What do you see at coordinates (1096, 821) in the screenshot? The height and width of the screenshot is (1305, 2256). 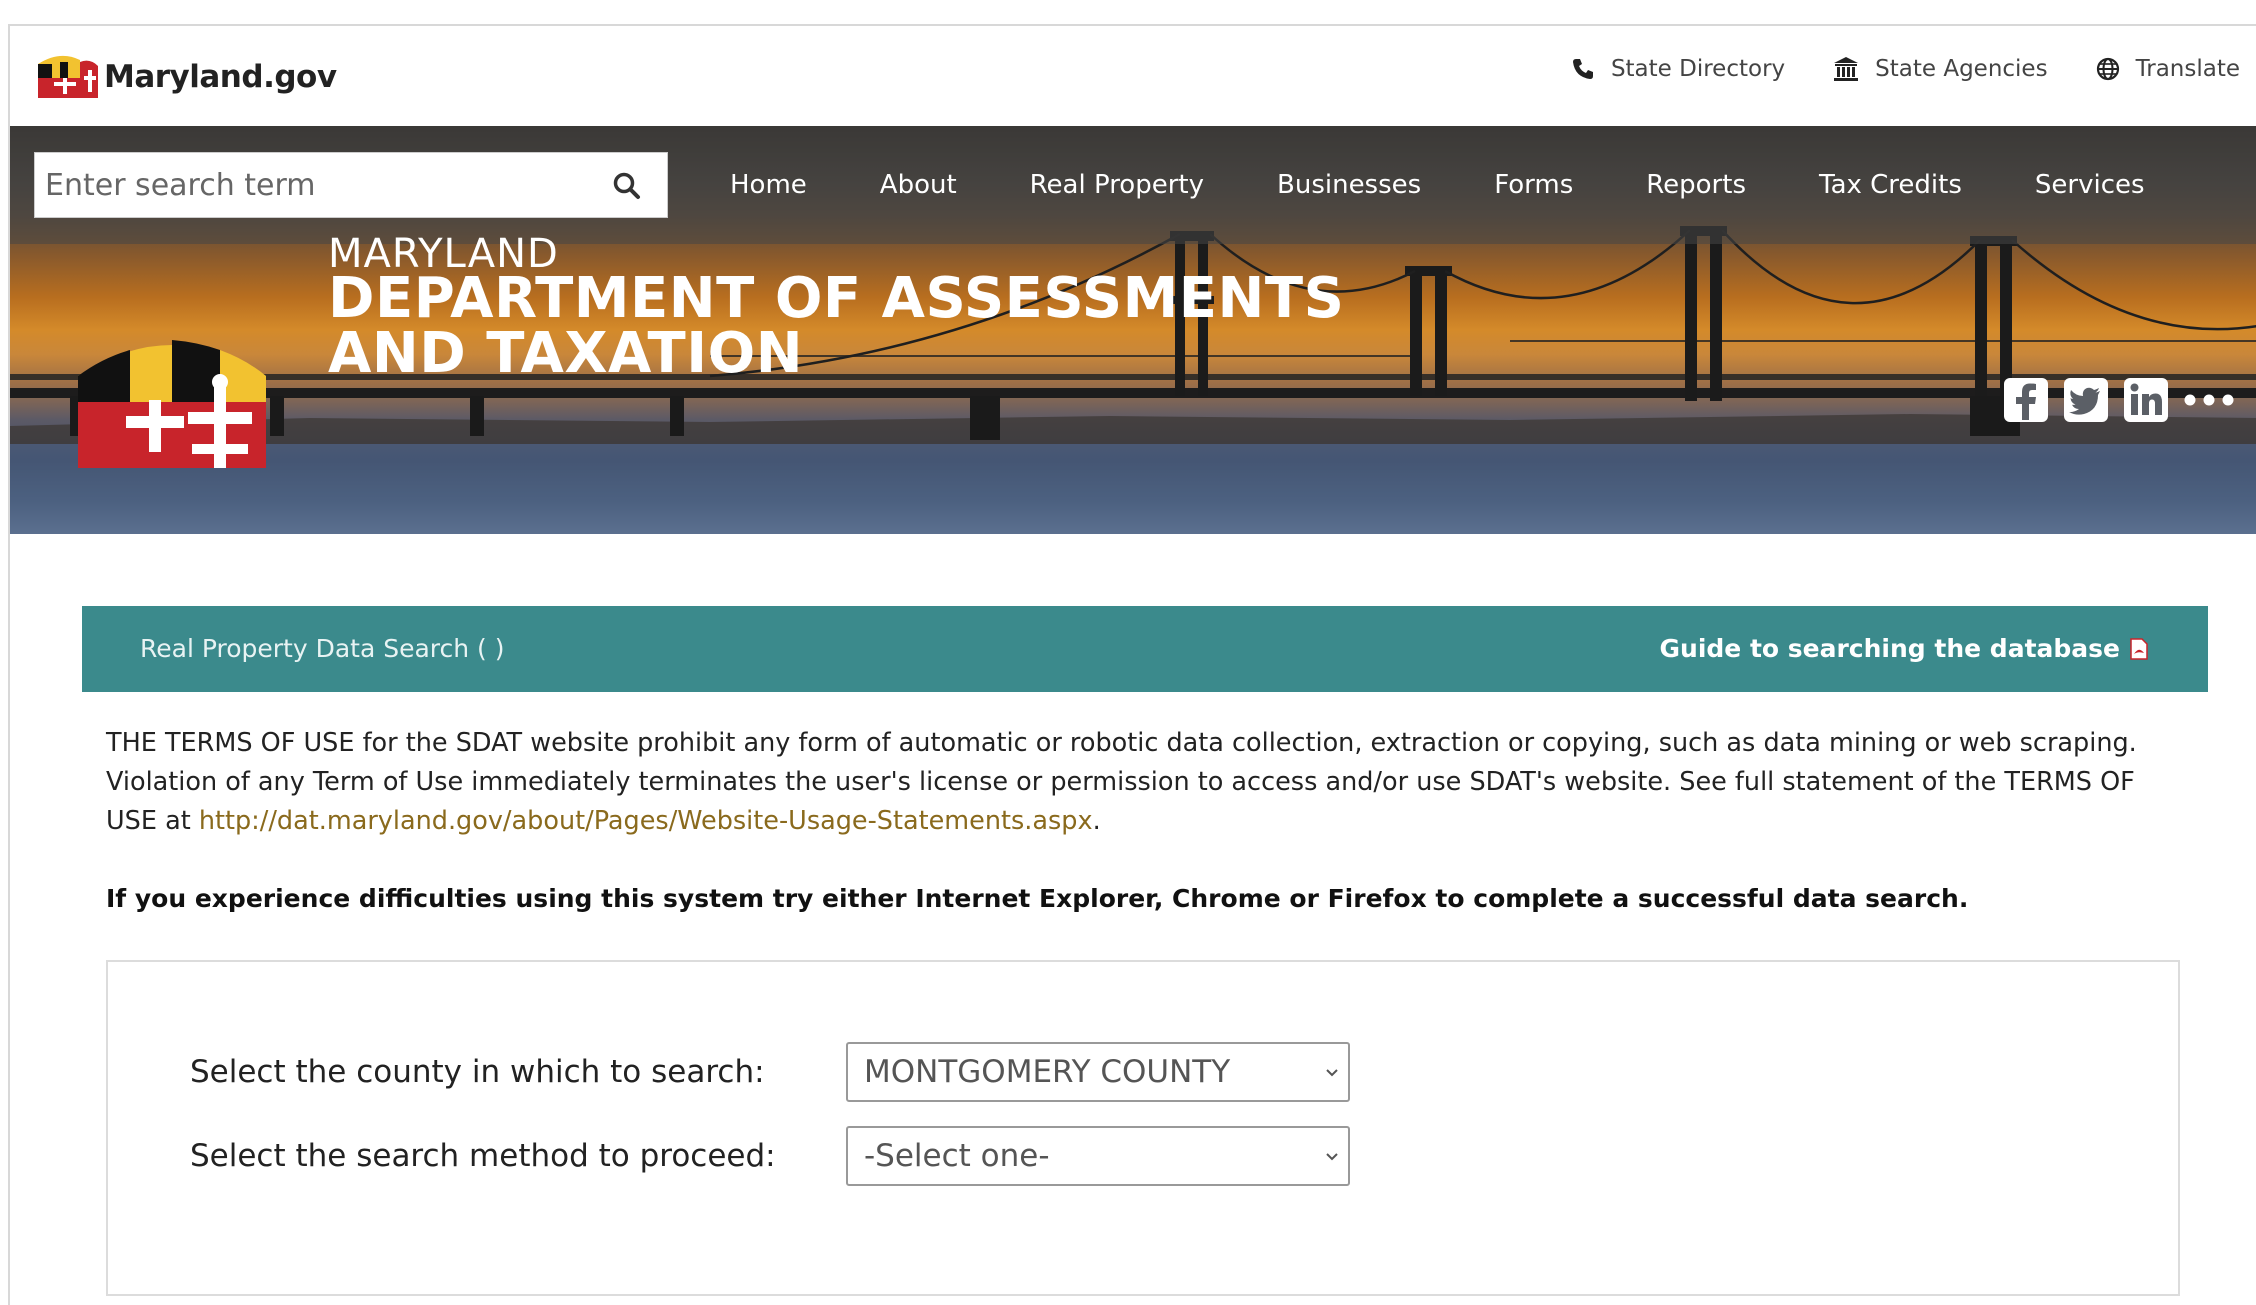 I see `terms-end: .` at bounding box center [1096, 821].